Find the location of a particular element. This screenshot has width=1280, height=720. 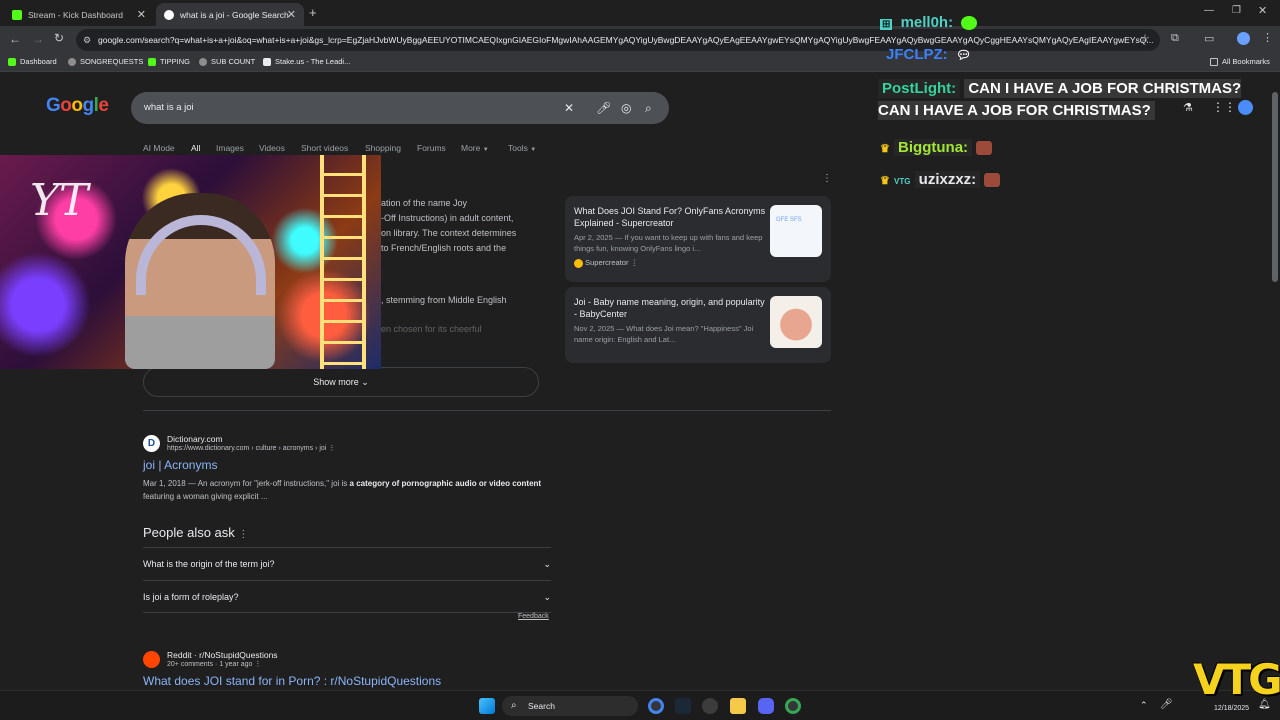

search-query: what is a joi is located at coordinates (169, 107).